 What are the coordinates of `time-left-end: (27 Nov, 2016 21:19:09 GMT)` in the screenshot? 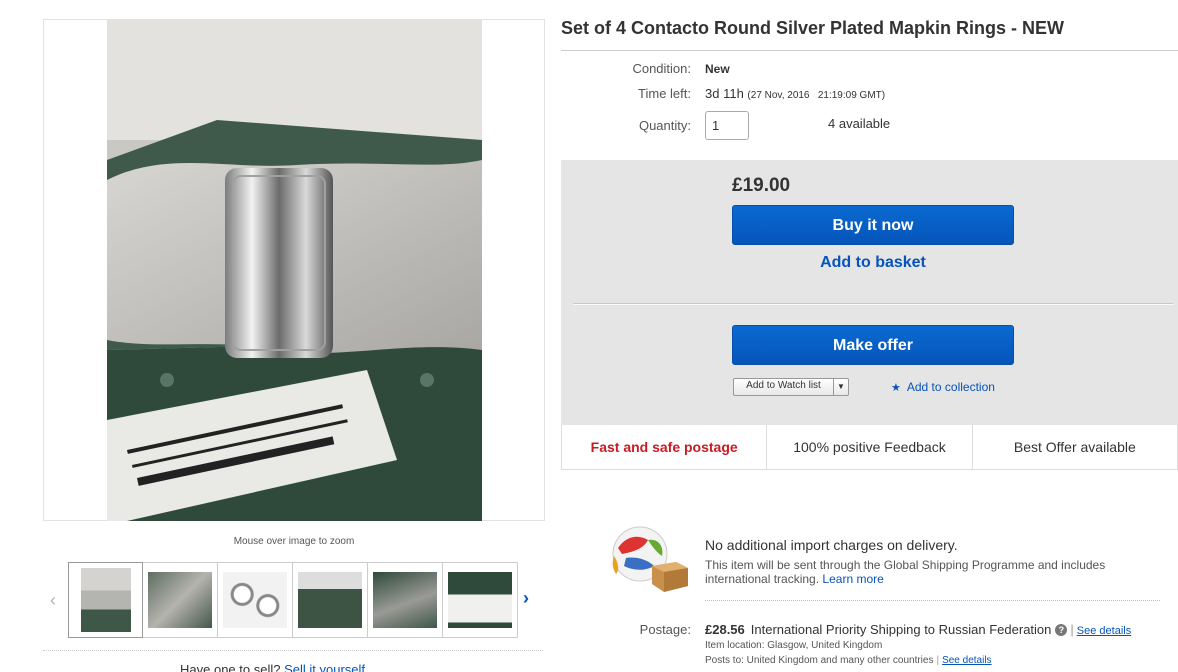 It's located at (816, 95).